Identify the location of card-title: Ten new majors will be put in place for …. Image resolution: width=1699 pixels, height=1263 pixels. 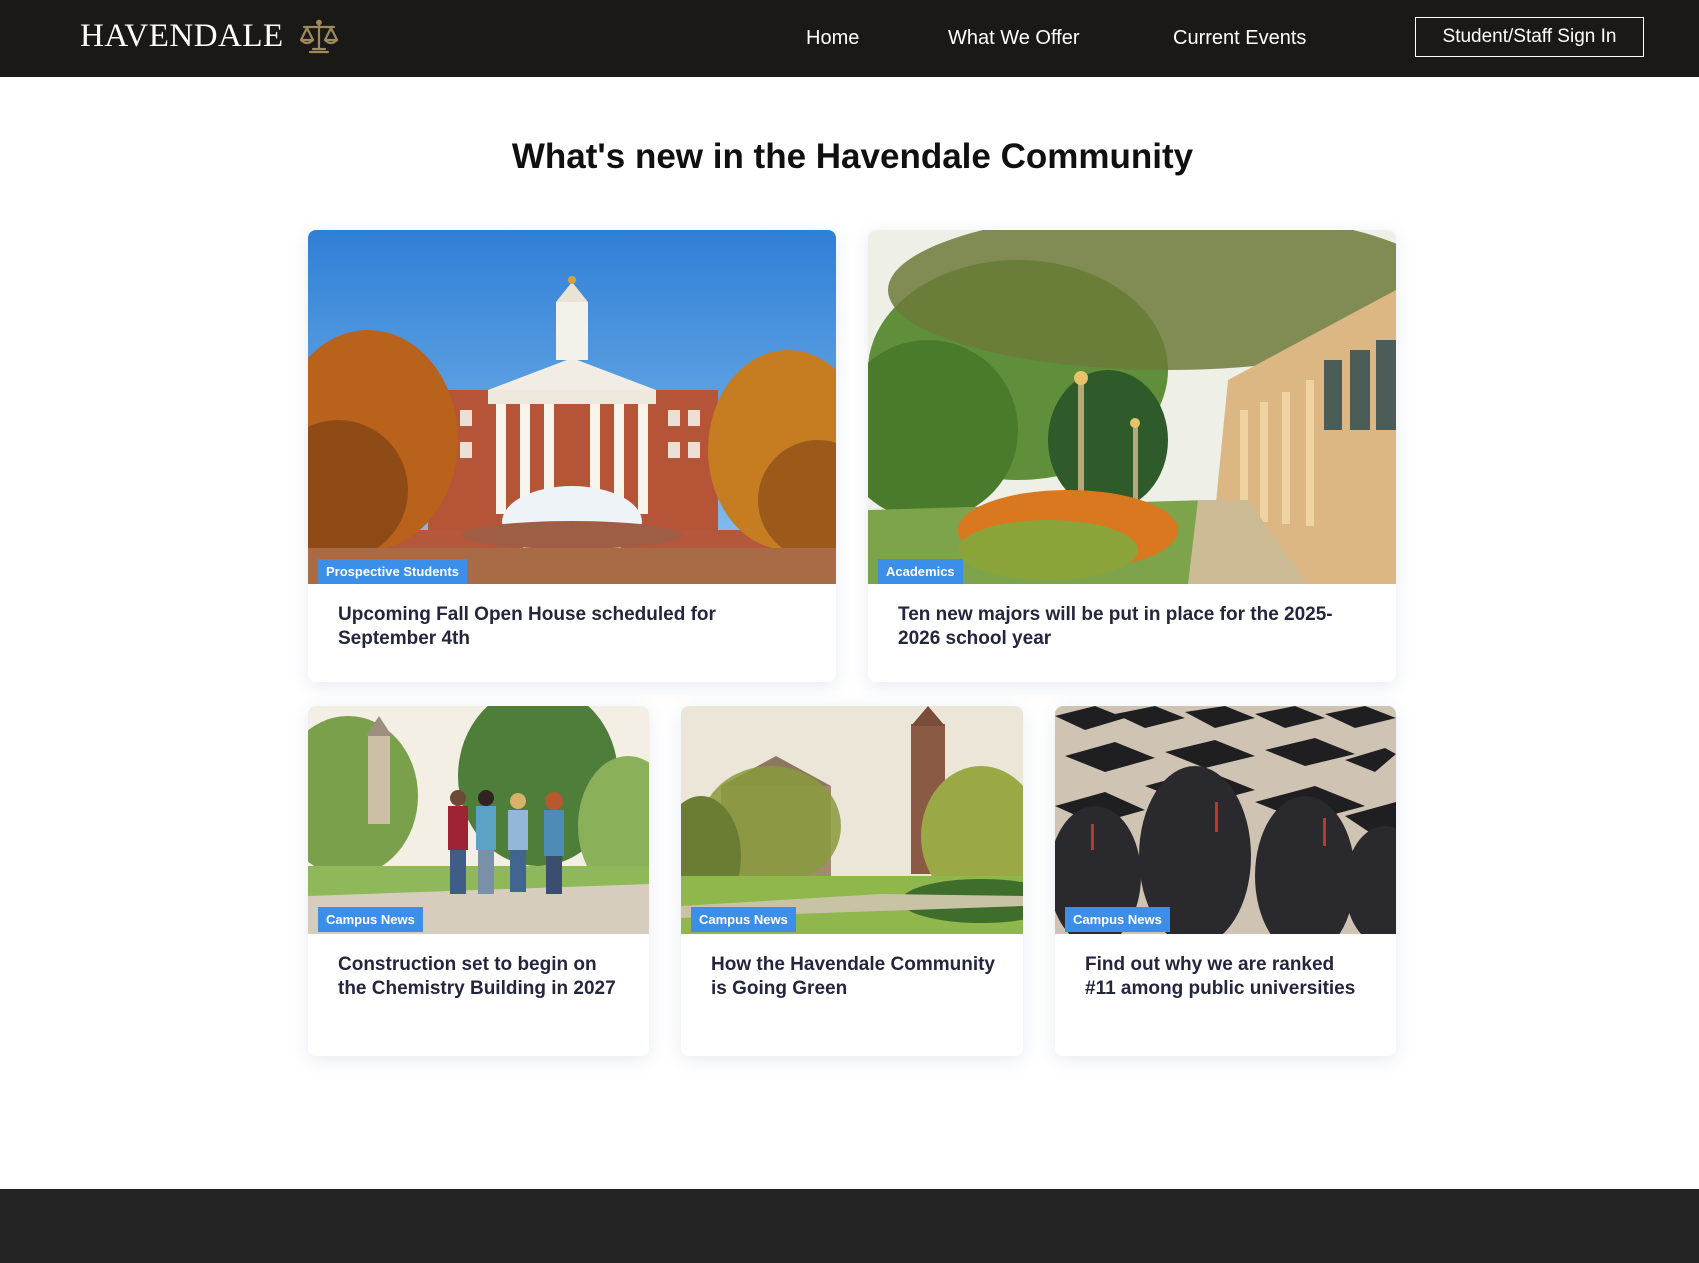
(1133, 627).